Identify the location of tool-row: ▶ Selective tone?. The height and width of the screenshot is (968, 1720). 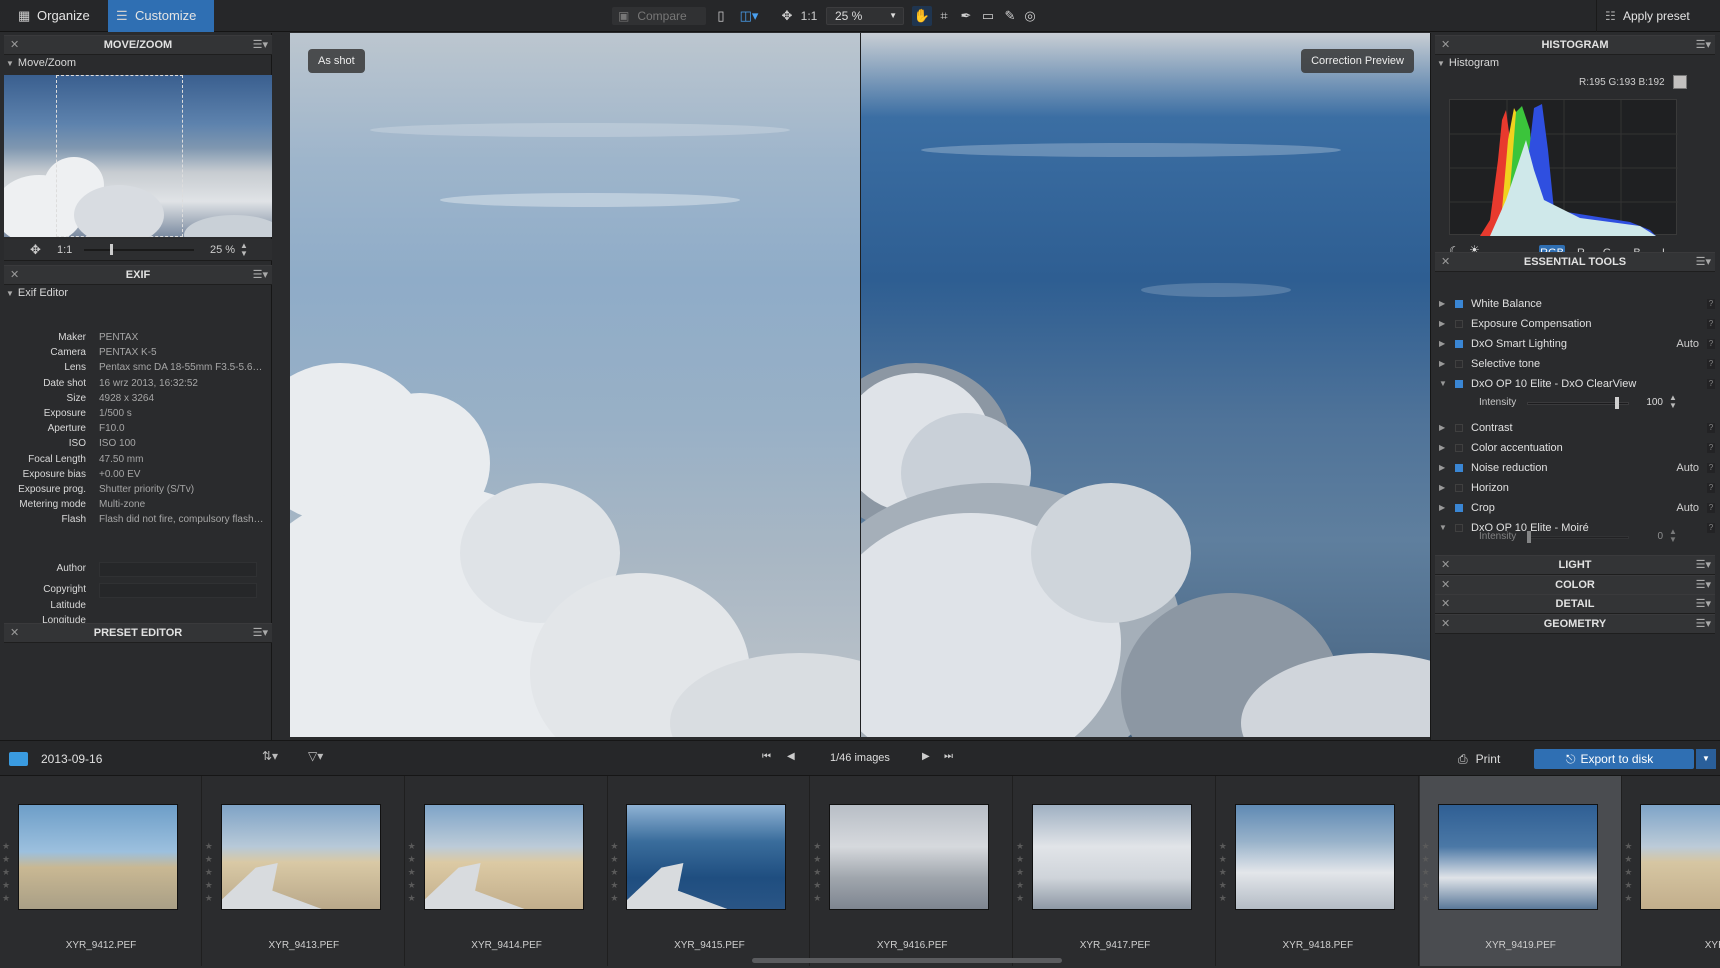
(1577, 364).